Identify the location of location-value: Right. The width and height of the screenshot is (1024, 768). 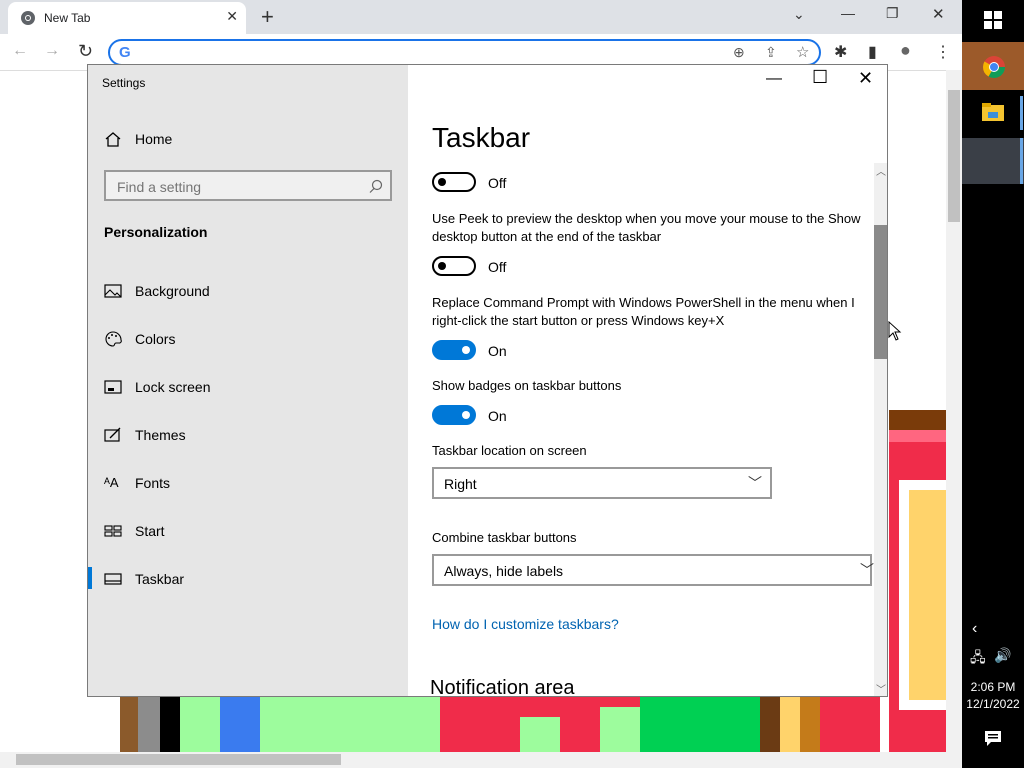
(460, 484).